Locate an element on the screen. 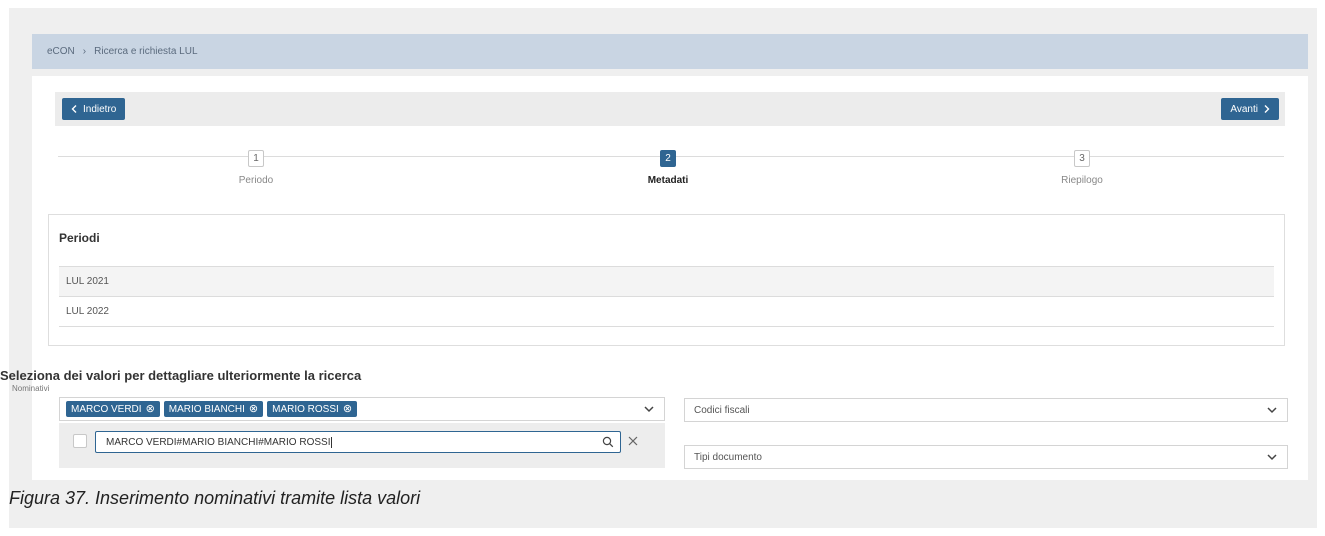 The image size is (1325, 536). search-icon is located at coordinates (608, 442).